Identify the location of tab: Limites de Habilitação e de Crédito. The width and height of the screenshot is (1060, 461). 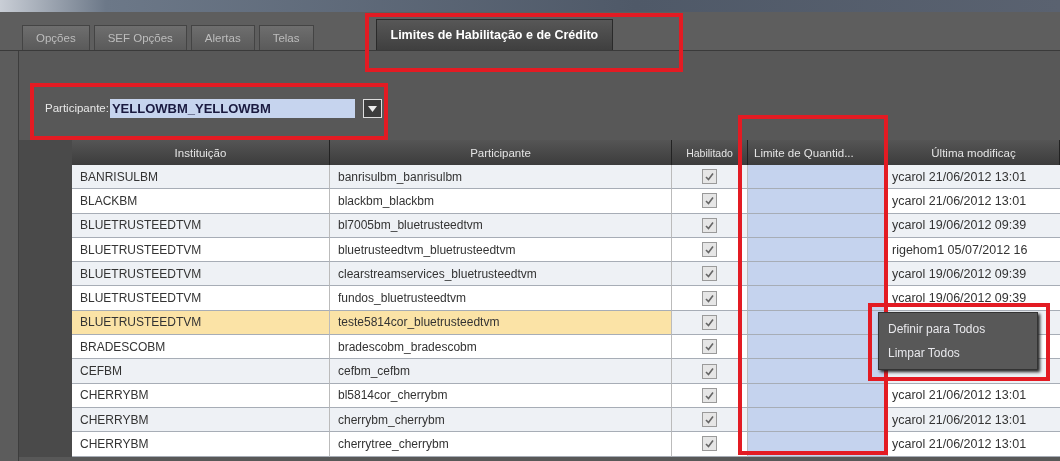
(494, 34).